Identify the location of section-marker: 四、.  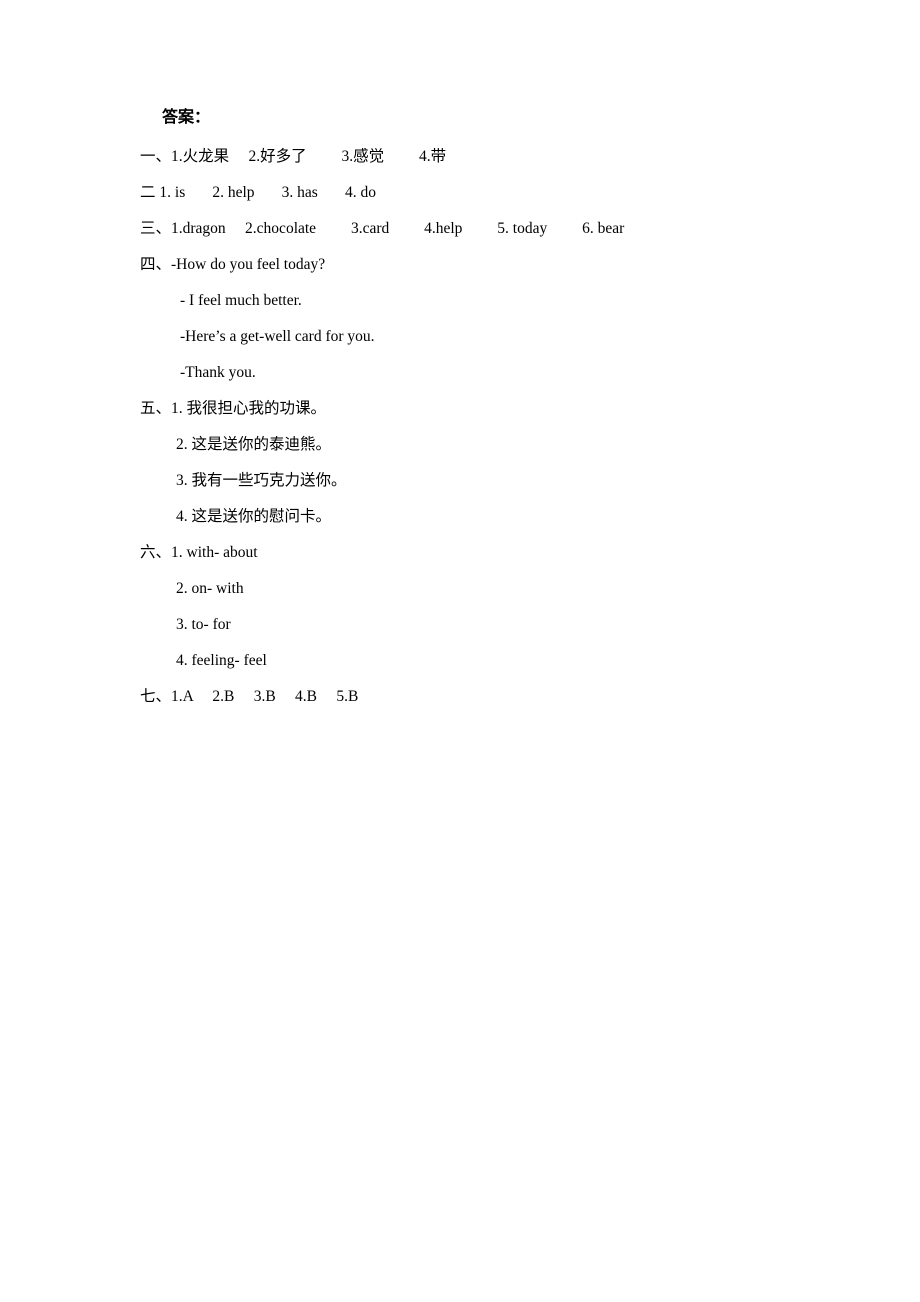
(156, 264).